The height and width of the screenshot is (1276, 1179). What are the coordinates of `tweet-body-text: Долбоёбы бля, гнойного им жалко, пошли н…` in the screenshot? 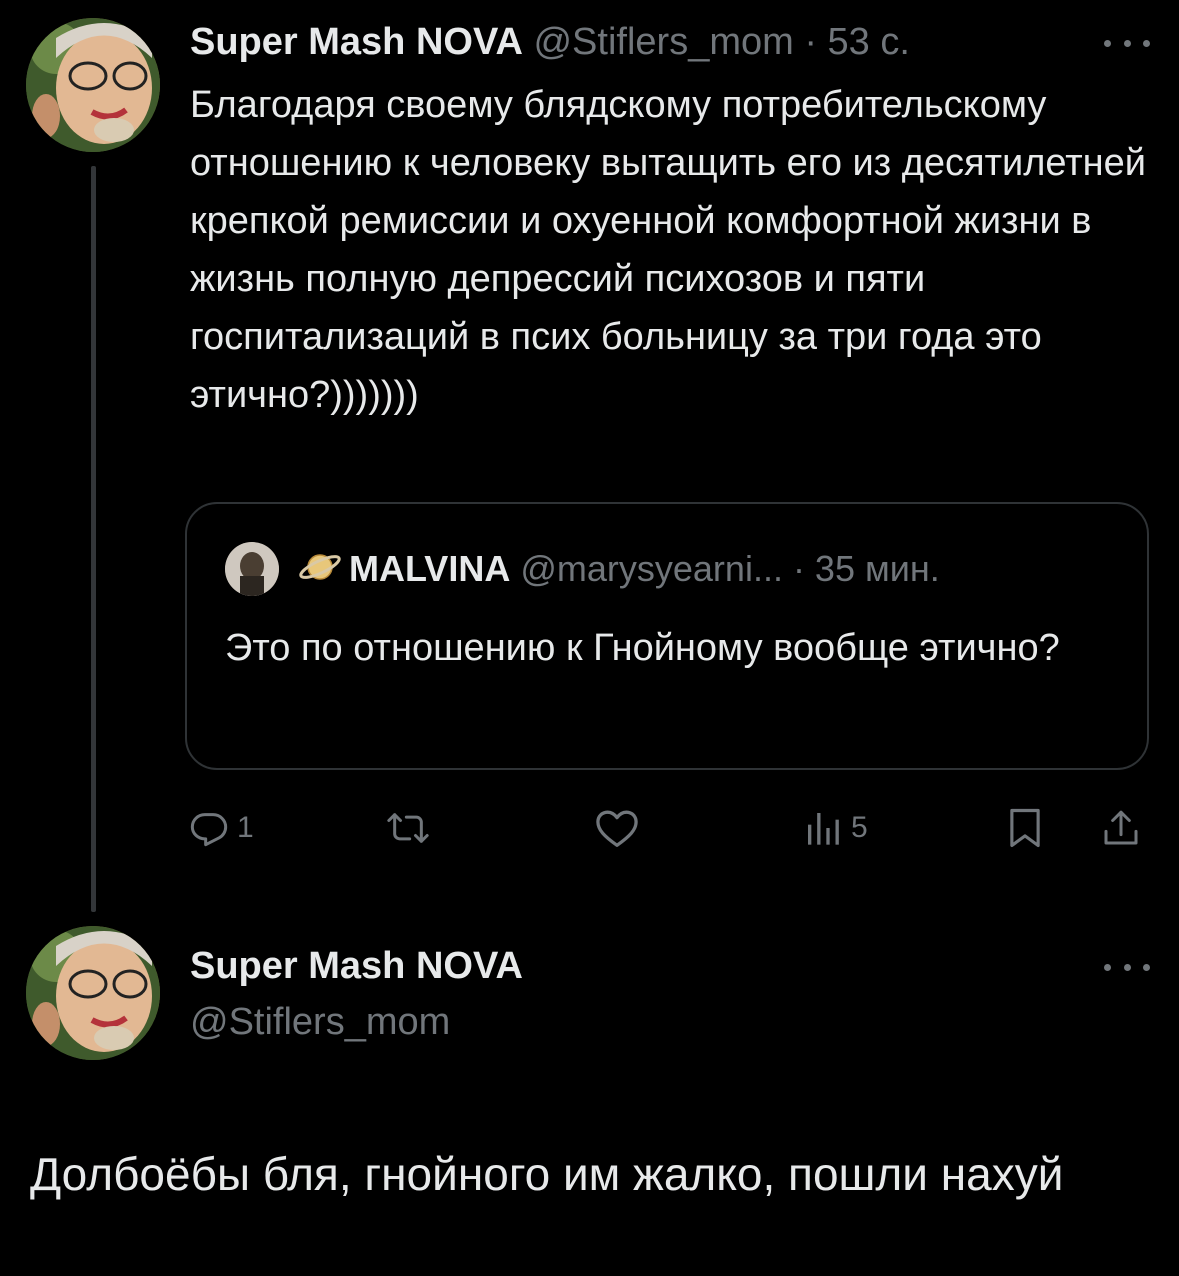 It's located at (547, 1174).